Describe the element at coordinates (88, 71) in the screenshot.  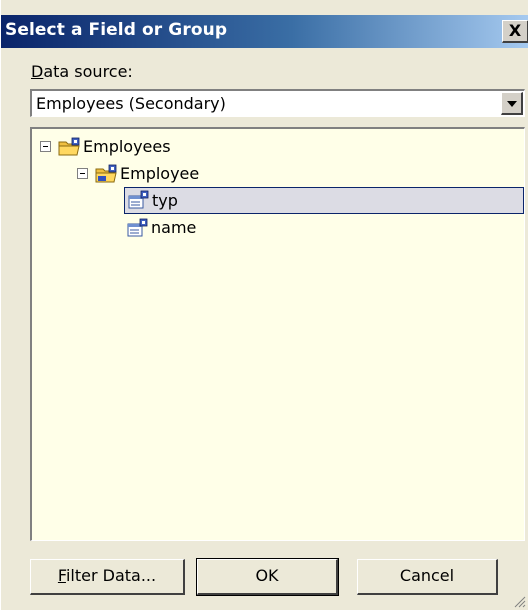
I see `data-source-label-text: ata source:` at that location.